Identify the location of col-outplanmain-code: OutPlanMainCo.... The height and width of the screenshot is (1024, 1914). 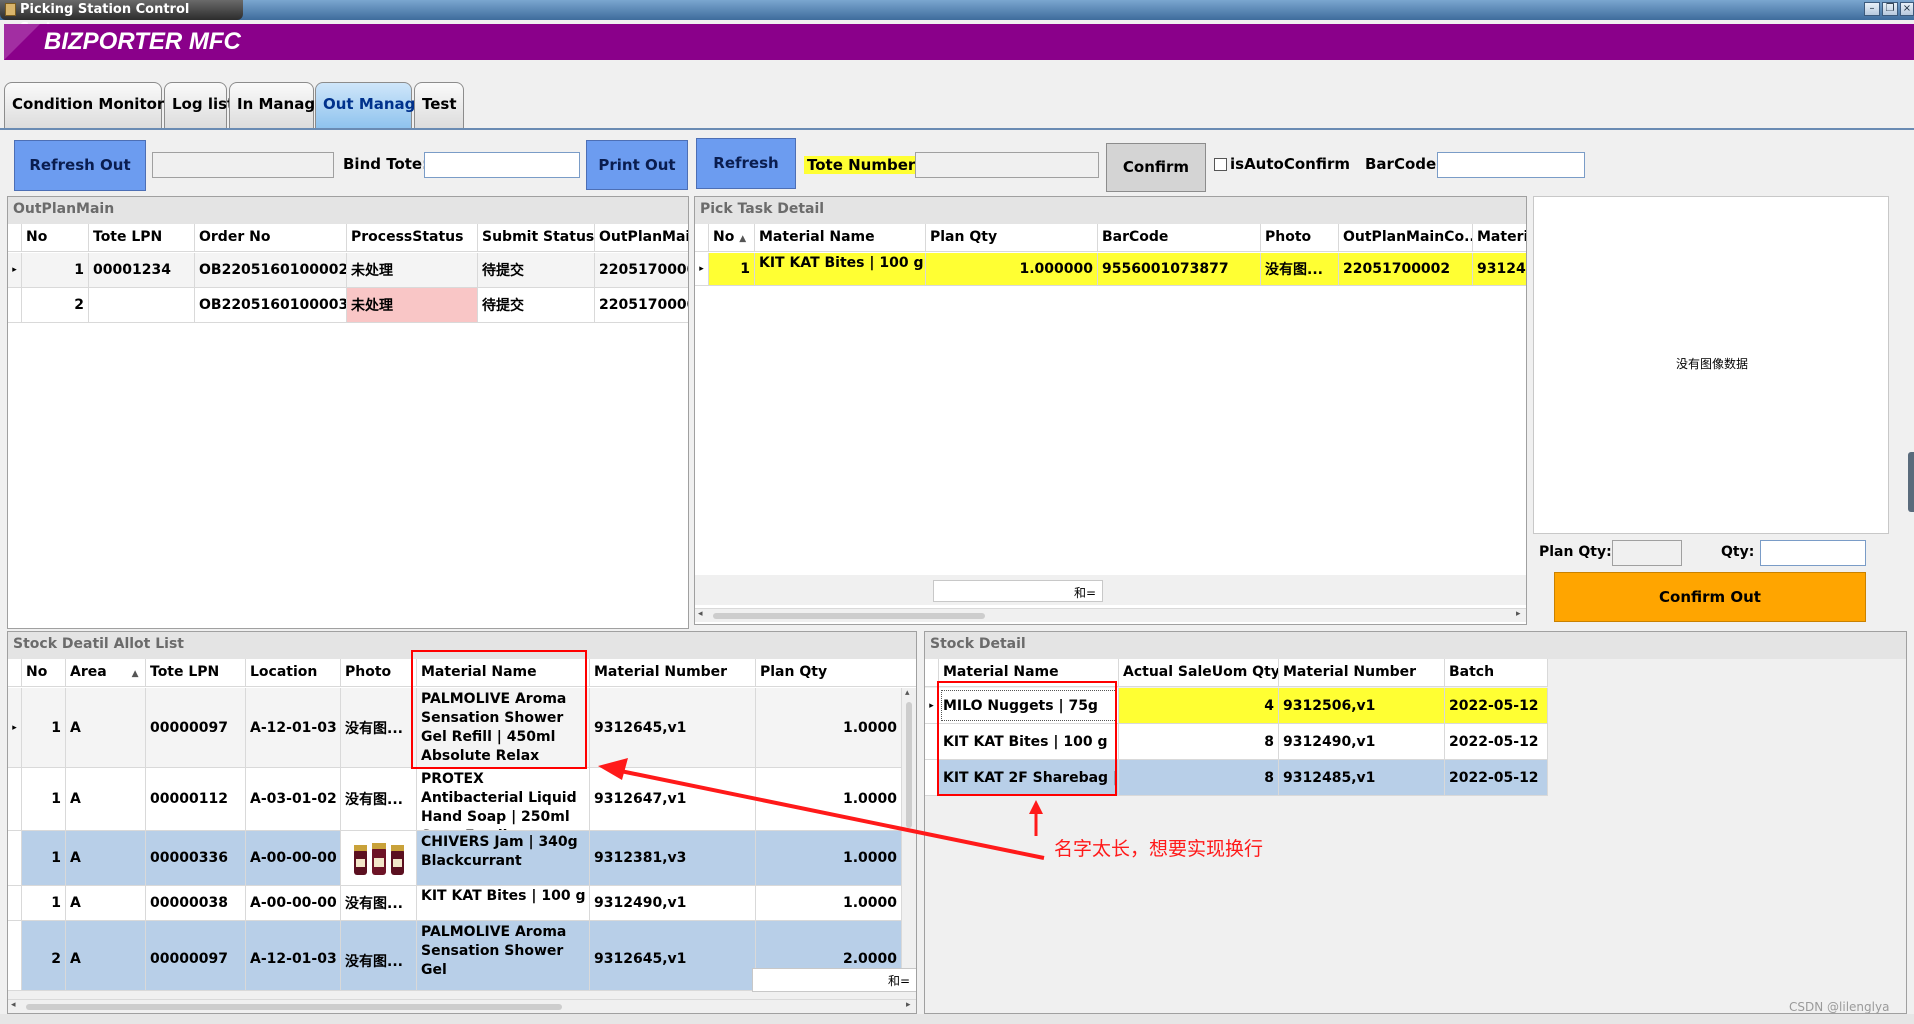
(1406, 238).